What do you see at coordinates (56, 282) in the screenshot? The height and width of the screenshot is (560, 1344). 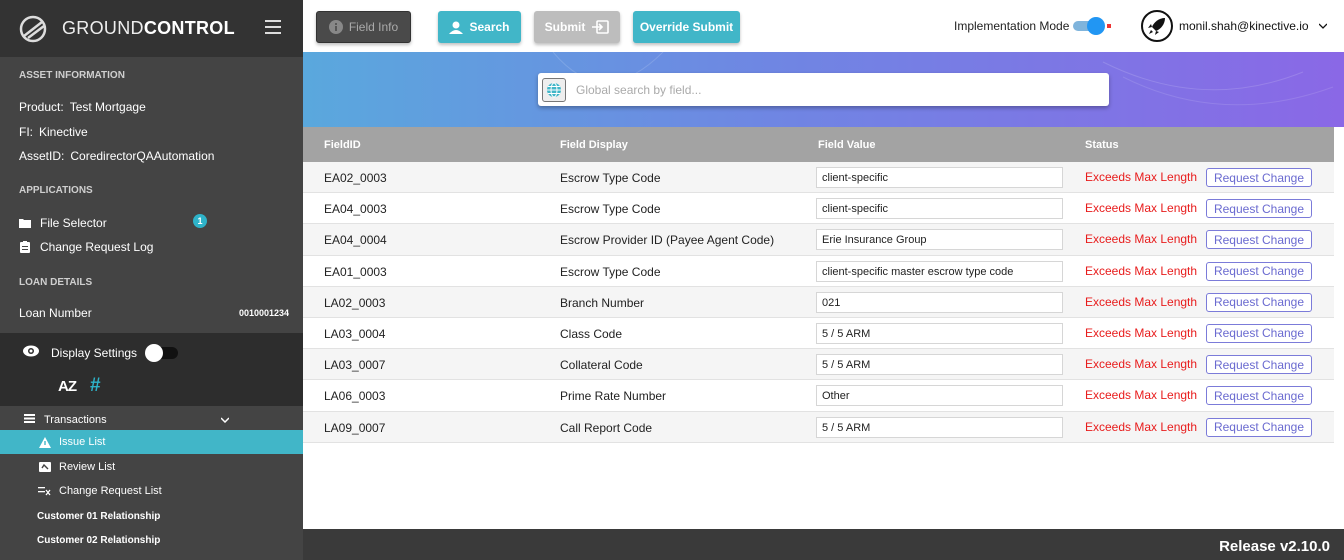 I see `loan-details-title: LOAN DETAILS` at bounding box center [56, 282].